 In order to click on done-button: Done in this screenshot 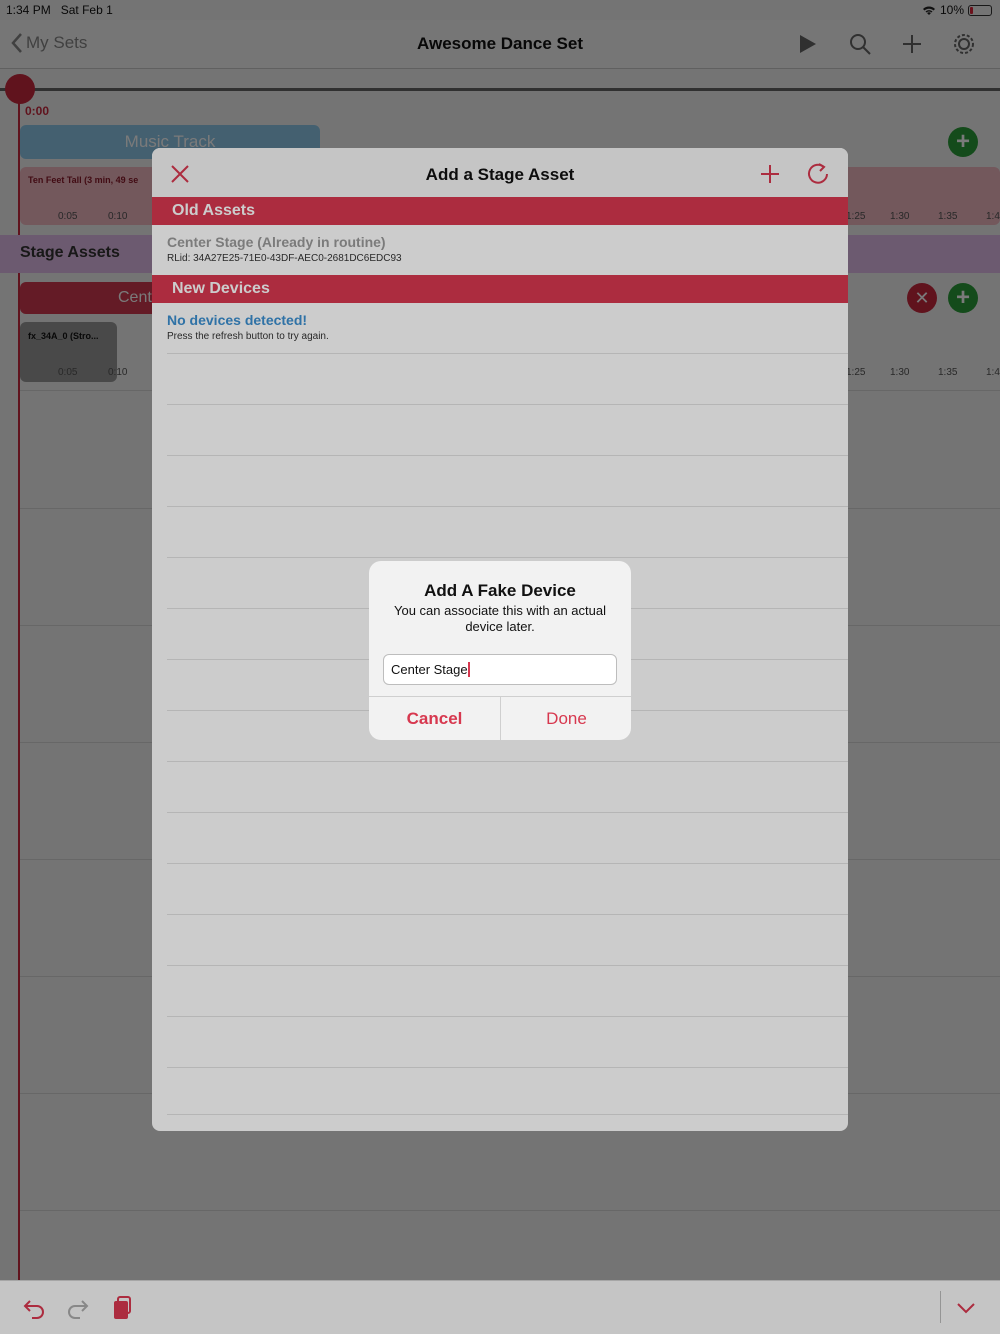, I will do `click(566, 718)`.